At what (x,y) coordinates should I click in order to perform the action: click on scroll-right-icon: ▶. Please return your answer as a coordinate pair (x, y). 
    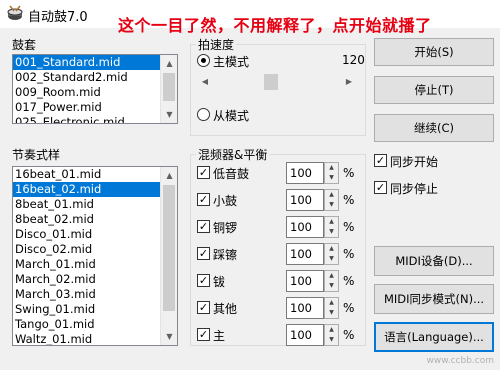
    Looking at the image, I should click on (349, 82).